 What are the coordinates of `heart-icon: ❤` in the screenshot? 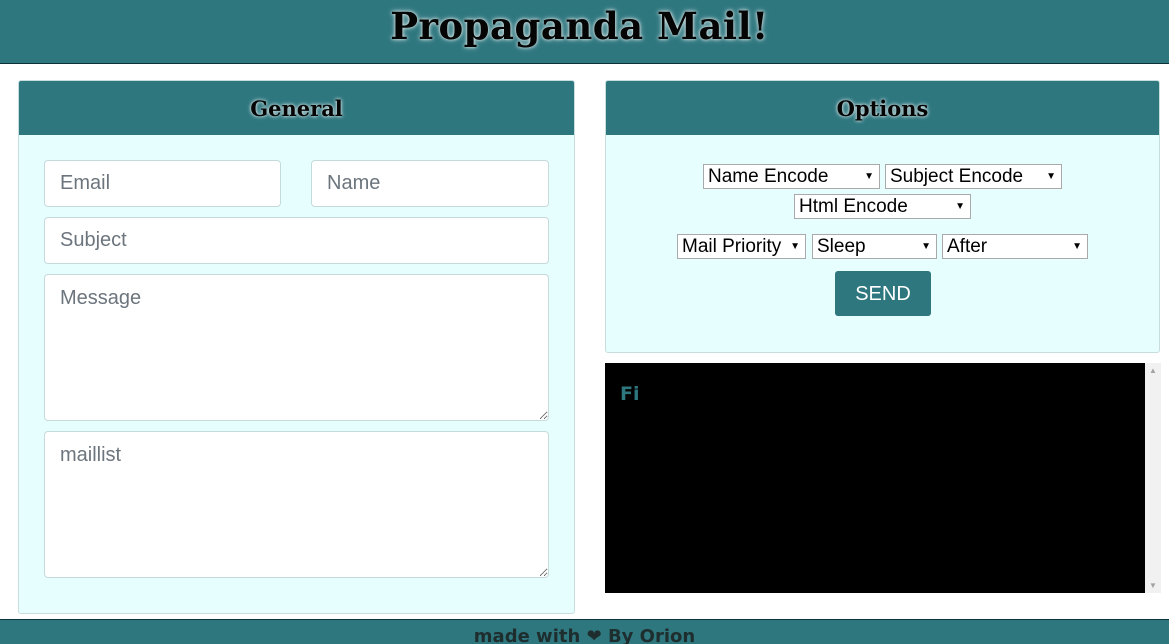 It's located at (594, 635).